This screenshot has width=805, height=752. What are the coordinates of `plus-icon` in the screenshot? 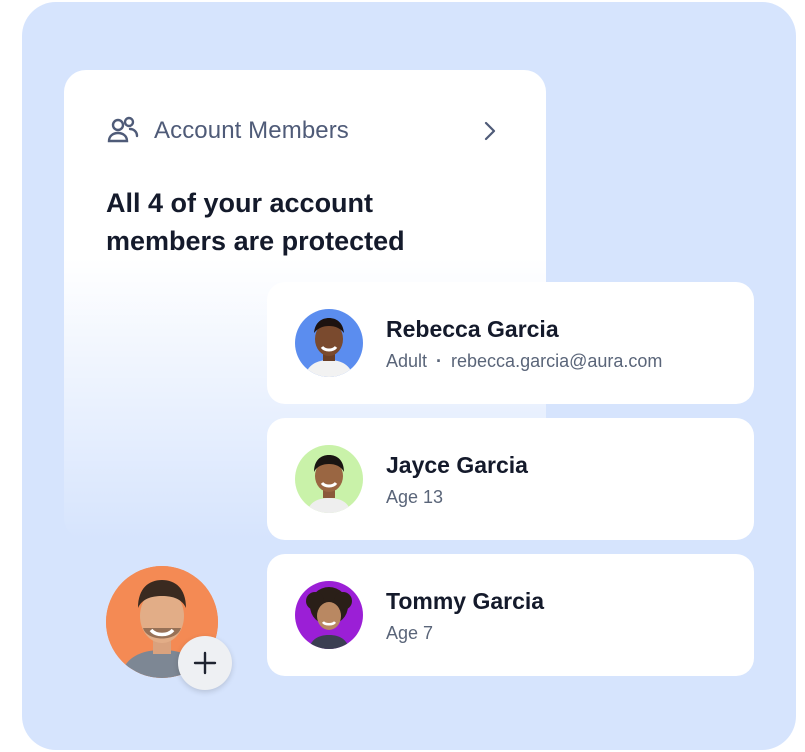 It's located at (205, 663).